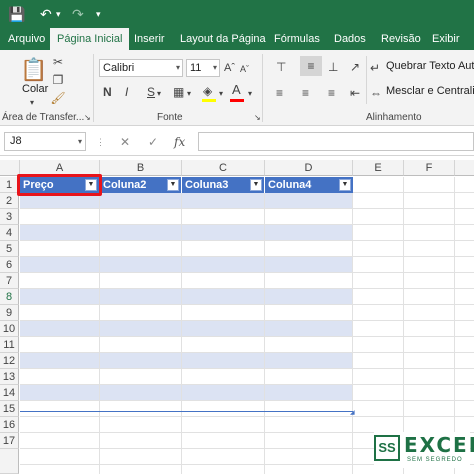 This screenshot has width=474, height=474. I want to click on row-header: 2, so click(9, 201).